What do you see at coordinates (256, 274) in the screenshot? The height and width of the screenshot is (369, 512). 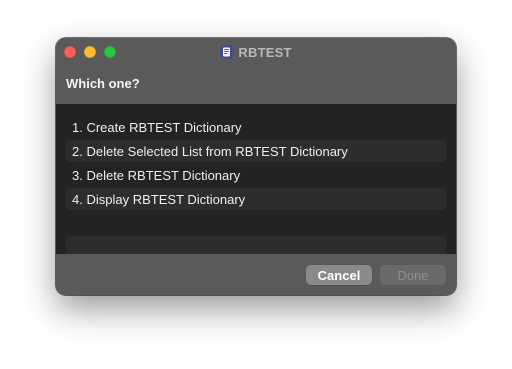 I see `dialog-footer: Cancel Done` at bounding box center [256, 274].